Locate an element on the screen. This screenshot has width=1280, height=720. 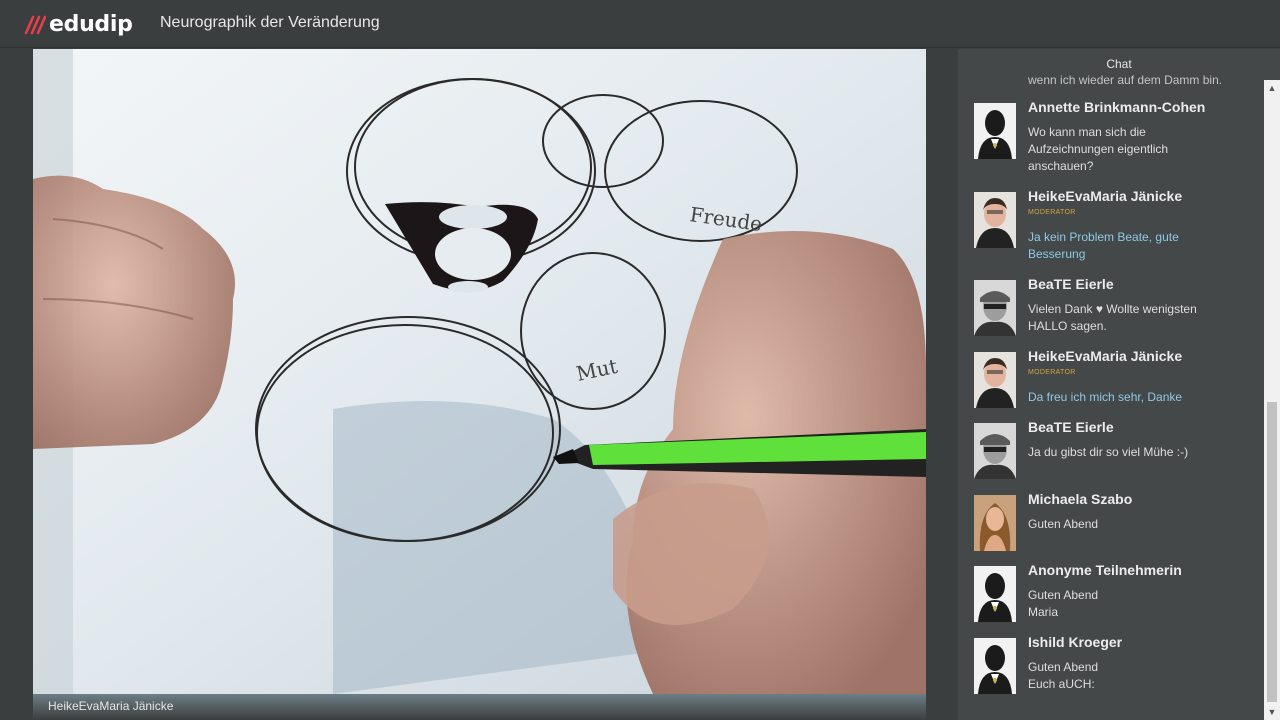
chat-text-line: Euch aUCH: is located at coordinates (1061, 684).